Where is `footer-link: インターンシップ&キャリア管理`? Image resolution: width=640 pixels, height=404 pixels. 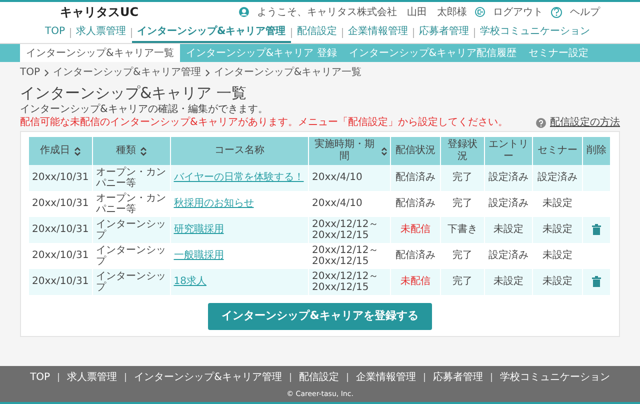 footer-link: インターンシップ&キャリア管理 is located at coordinates (208, 377).